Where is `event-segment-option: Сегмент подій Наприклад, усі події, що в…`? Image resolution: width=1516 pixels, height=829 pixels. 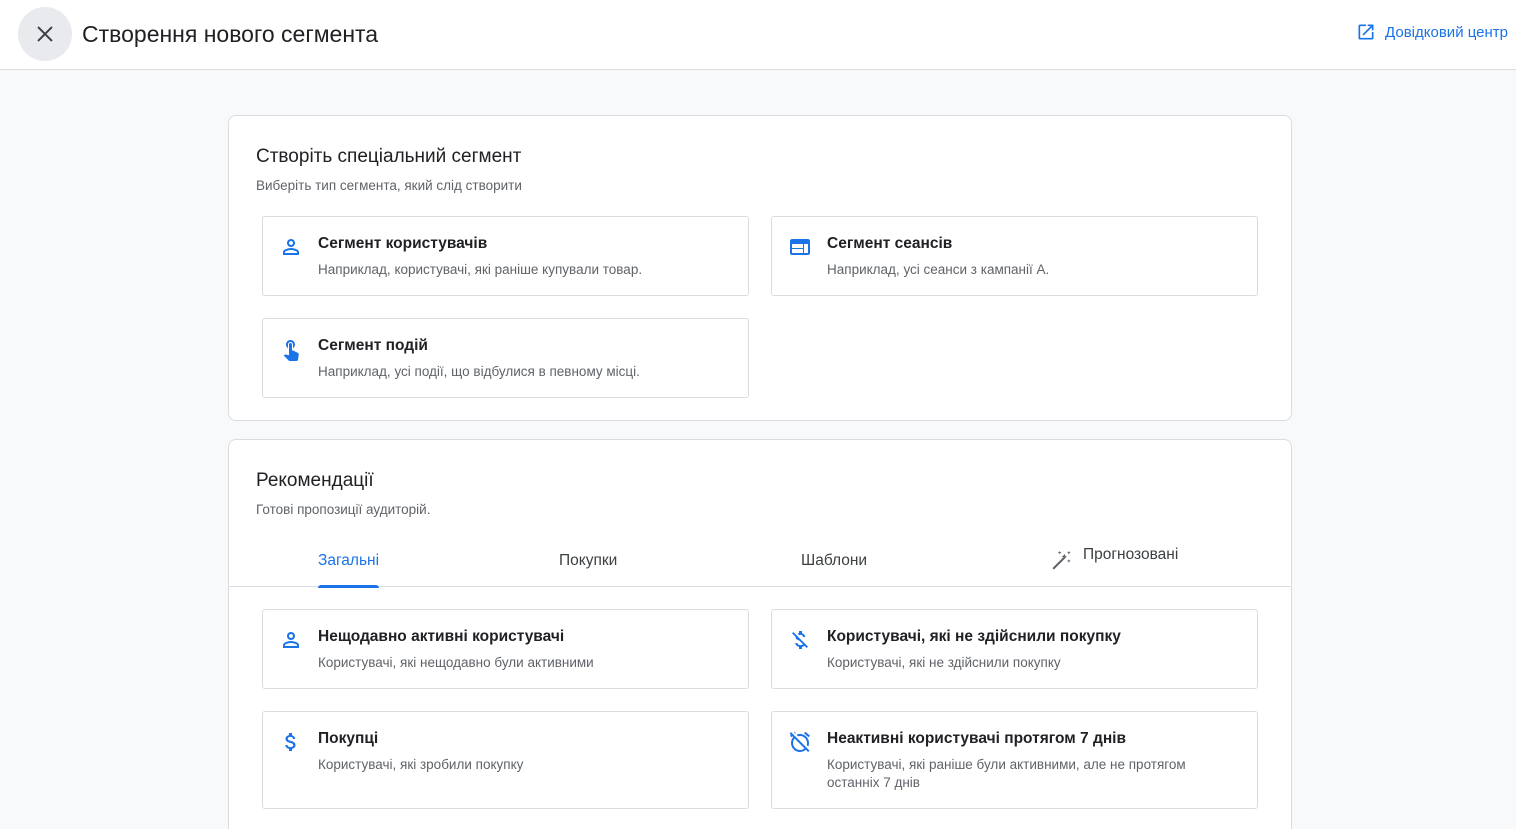 event-segment-option: Сегмент подій Наприклад, усі події, що в… is located at coordinates (505, 358).